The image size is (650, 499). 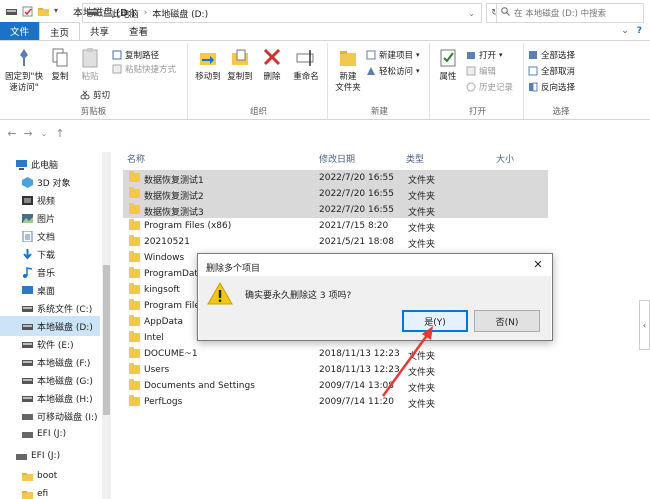 I want to click on properties-icon, so click(x=448, y=58).